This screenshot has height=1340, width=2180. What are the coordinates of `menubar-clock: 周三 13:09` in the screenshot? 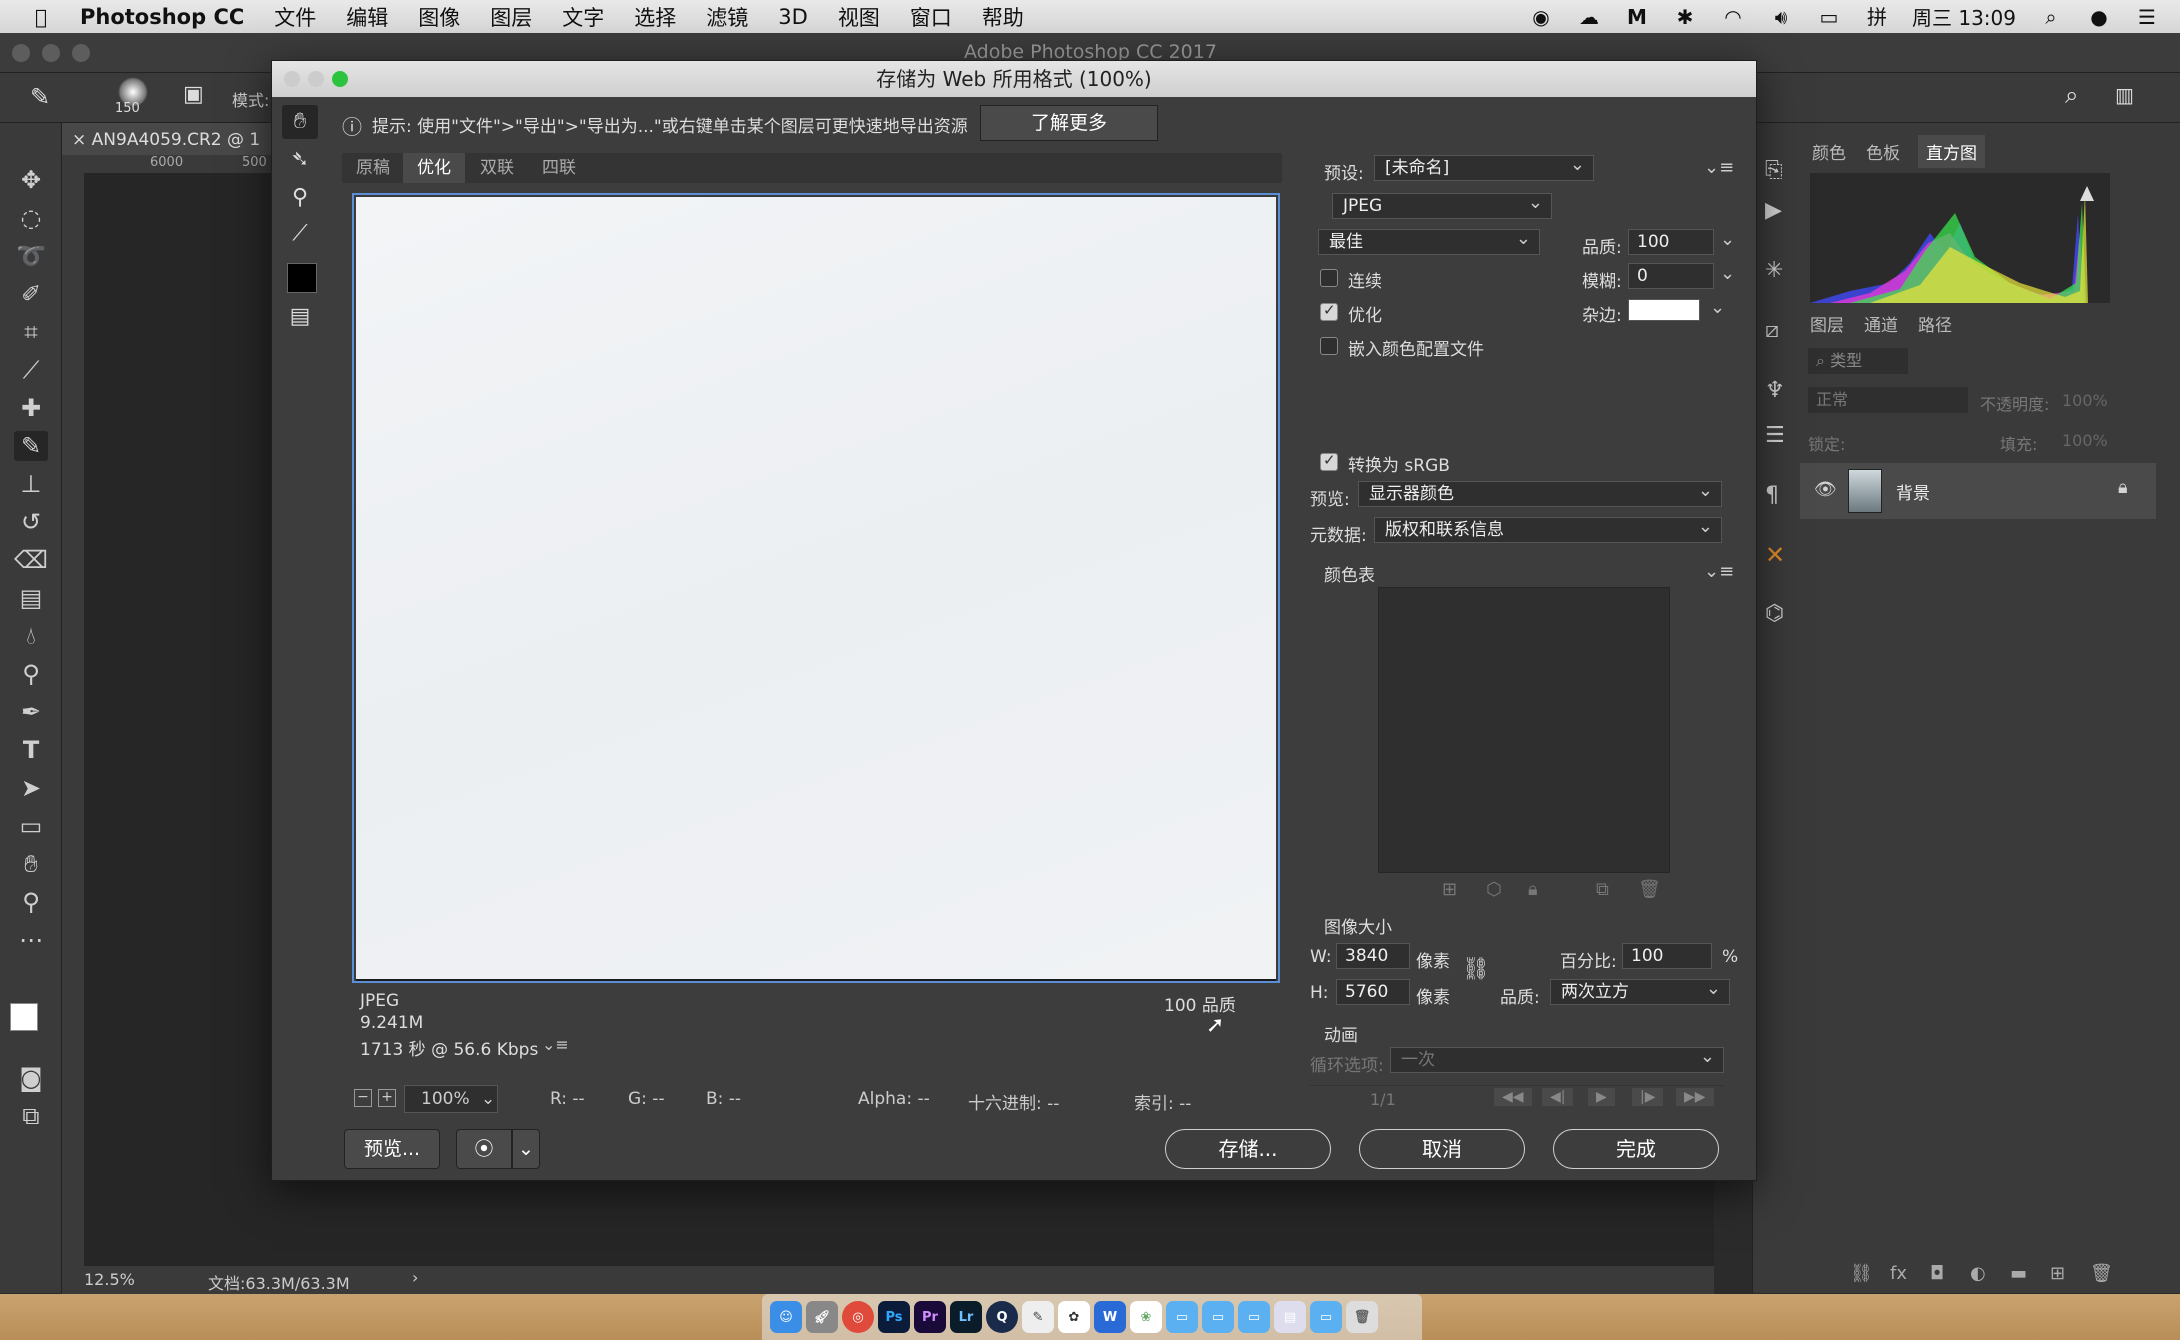 It's located at (1964, 16).